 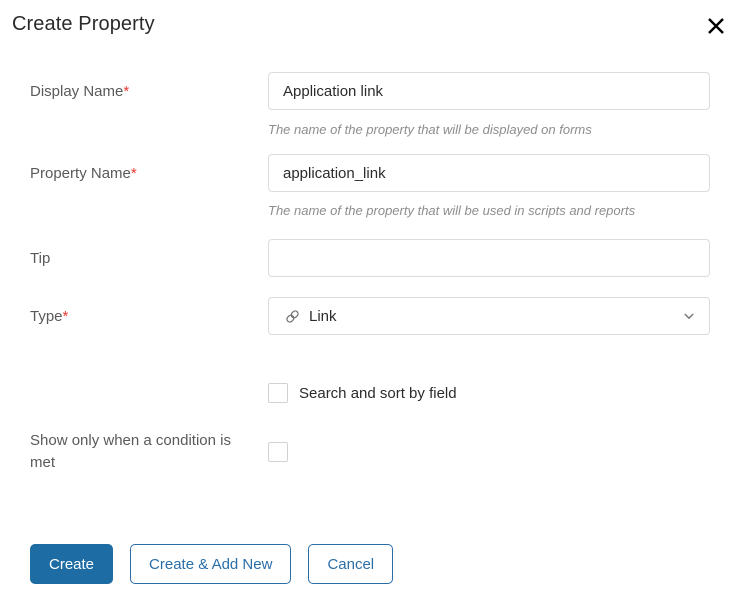 What do you see at coordinates (689, 316) in the screenshot?
I see `chevron-down-icon` at bounding box center [689, 316].